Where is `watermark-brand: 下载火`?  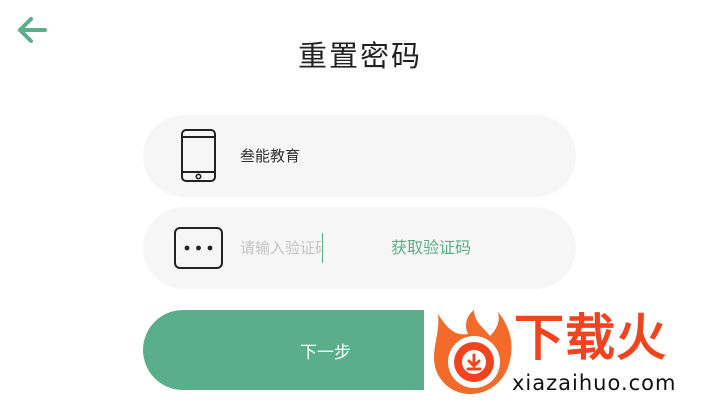
watermark-brand: 下载火 is located at coordinates (590, 338).